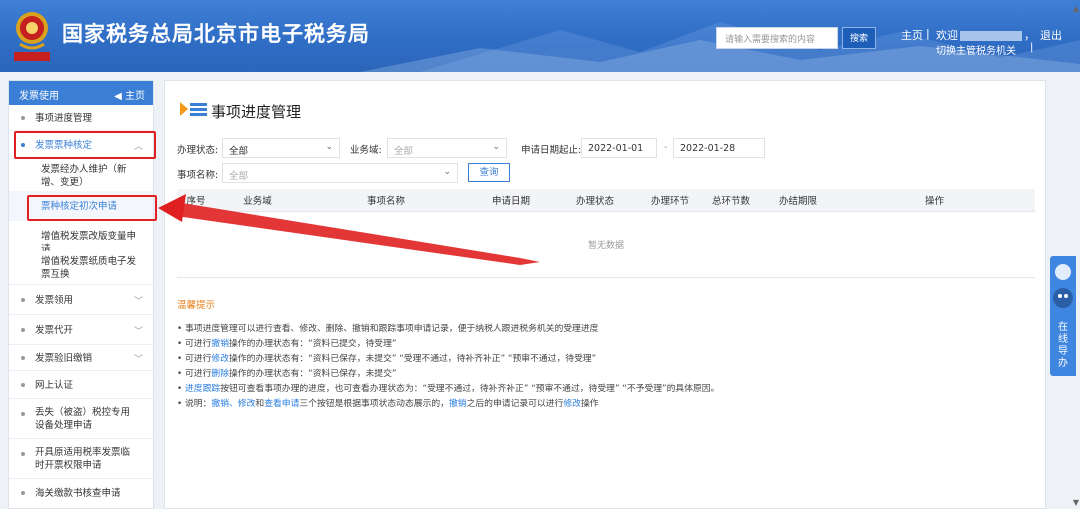  What do you see at coordinates (1063, 286) in the screenshot?
I see `robot-assistant-icon` at bounding box center [1063, 286].